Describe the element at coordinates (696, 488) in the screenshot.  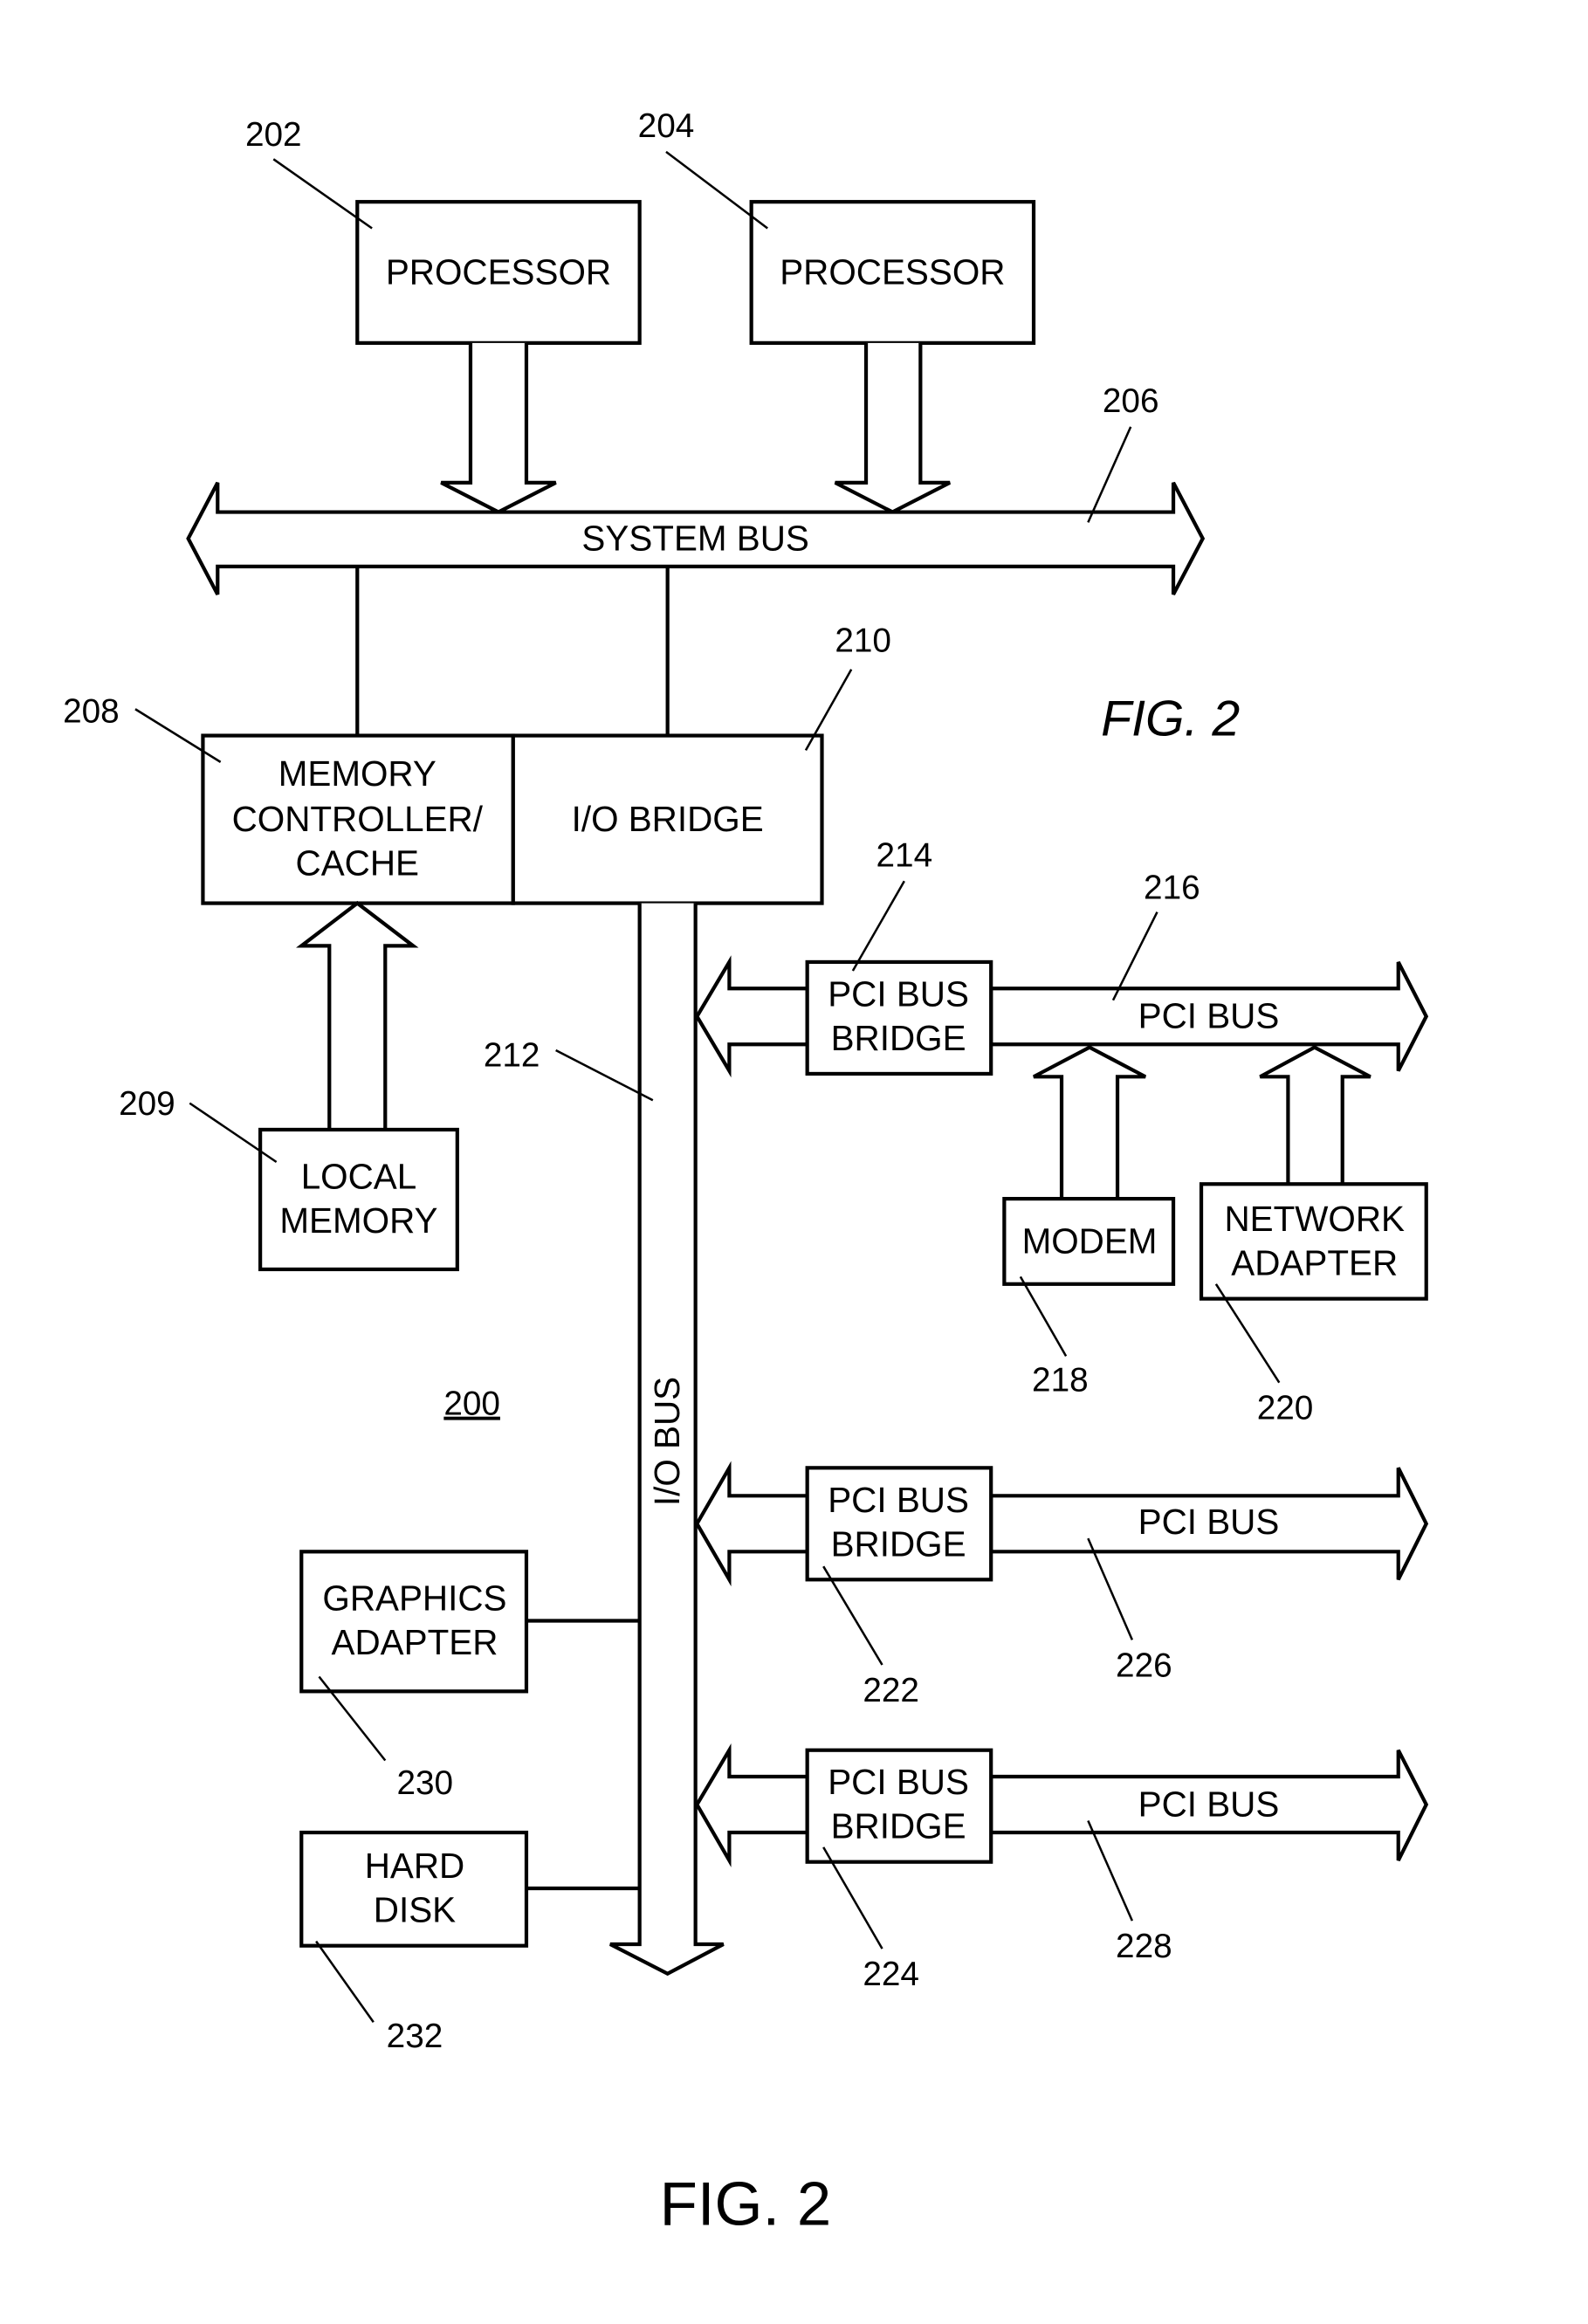
I see `system-bus: SYSTEM BUS 206` at that location.